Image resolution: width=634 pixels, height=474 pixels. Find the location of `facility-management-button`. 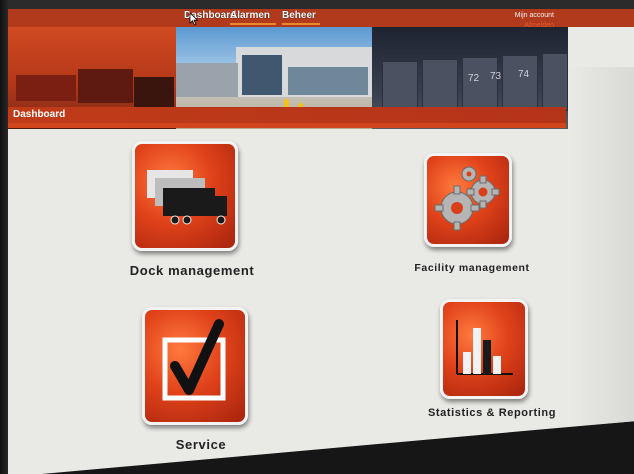

facility-management-button is located at coordinates (468, 200).